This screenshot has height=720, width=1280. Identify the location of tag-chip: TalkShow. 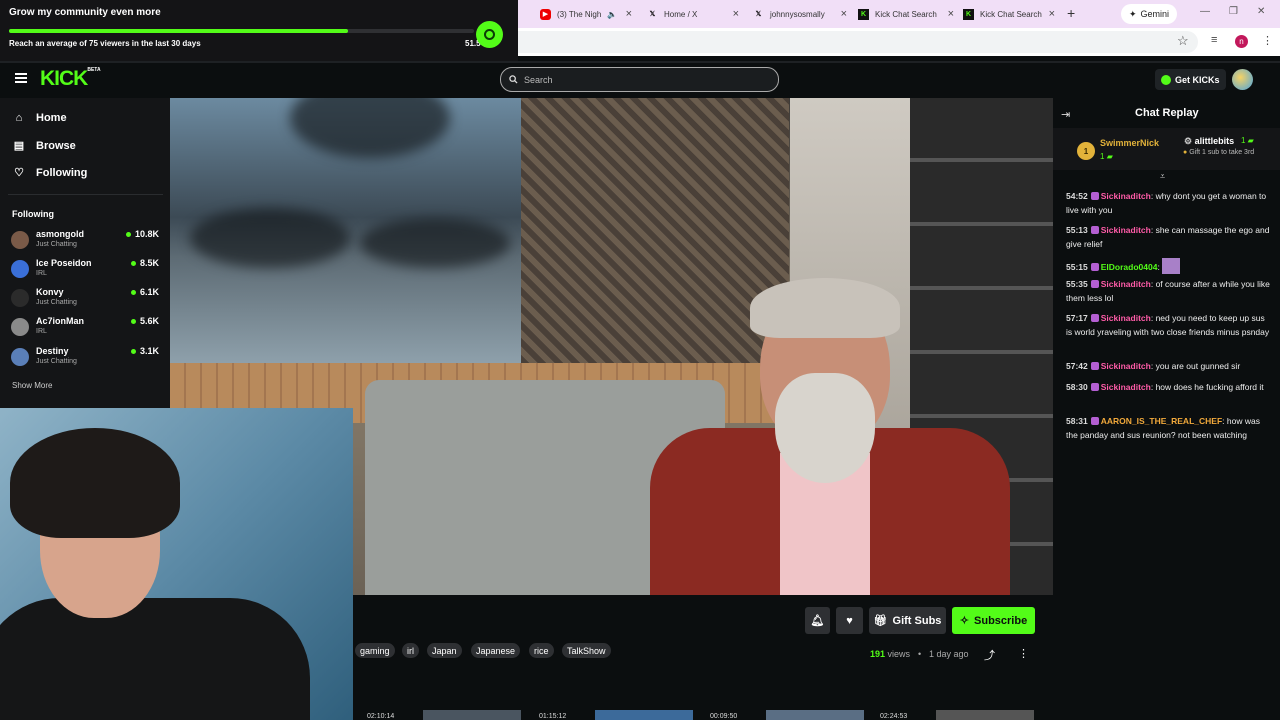
(586, 650).